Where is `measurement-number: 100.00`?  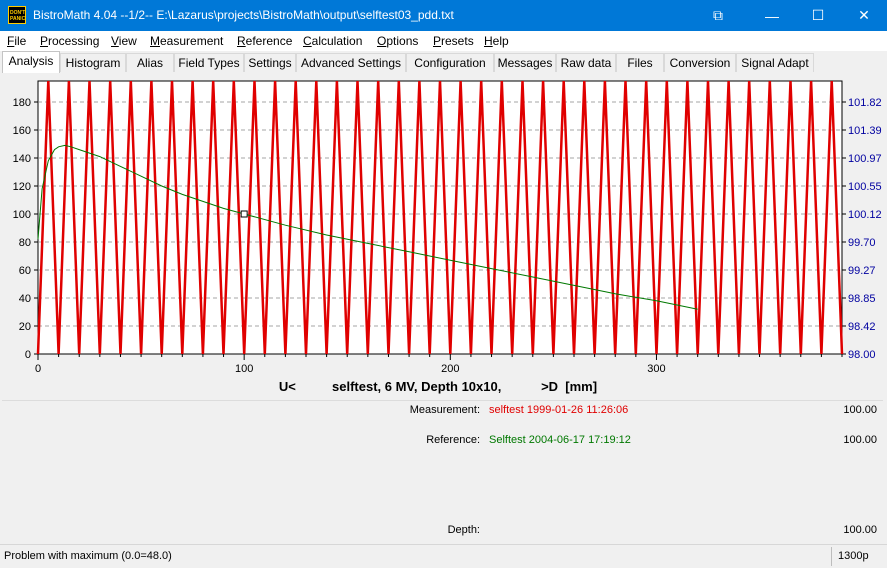 measurement-number: 100.00 is located at coordinates (860, 410).